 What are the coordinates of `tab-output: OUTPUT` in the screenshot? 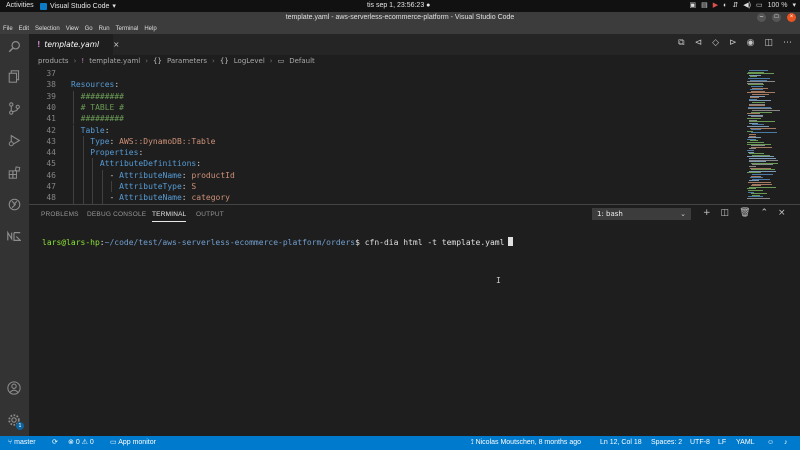 It's located at (210, 214).